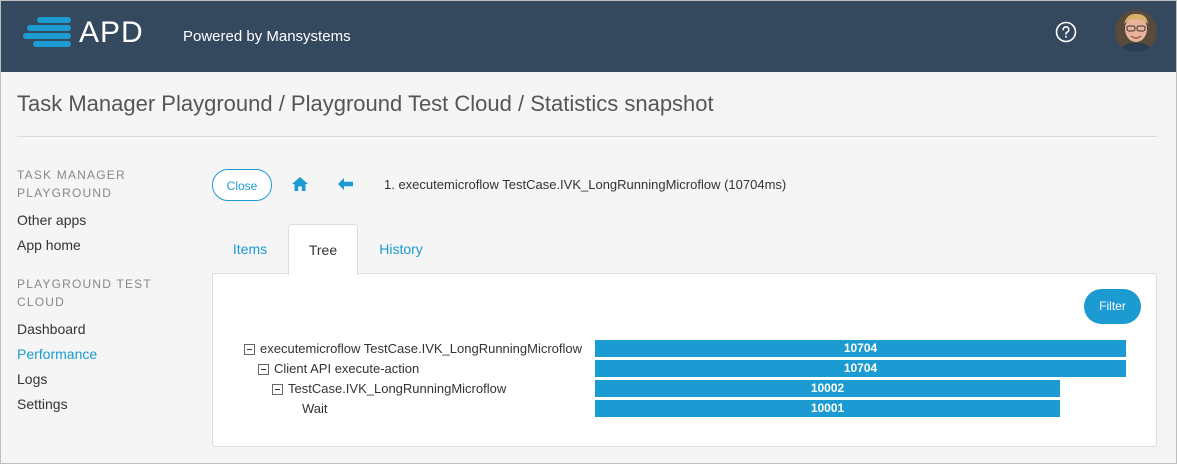 The image size is (1177, 464). Describe the element at coordinates (102, 404) in the screenshot. I see `sidebar-item-settings: Settings` at that location.